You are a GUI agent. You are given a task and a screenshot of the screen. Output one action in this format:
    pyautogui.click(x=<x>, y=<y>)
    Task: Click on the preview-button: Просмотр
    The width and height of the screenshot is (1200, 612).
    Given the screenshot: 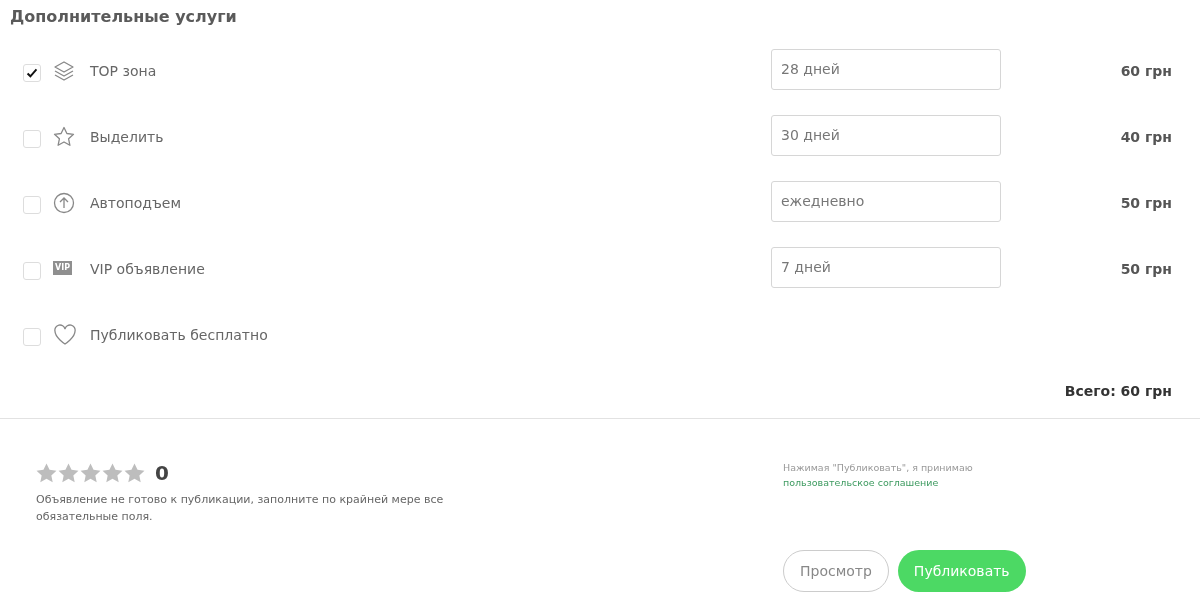 What is the action you would take?
    pyautogui.click(x=836, y=571)
    